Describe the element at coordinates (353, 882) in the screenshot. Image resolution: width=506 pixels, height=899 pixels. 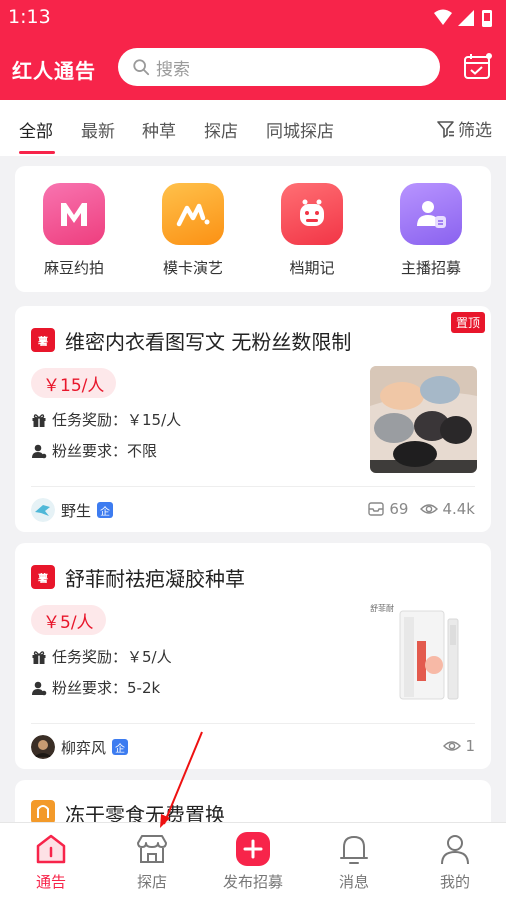
I see `nav-label: 消息` at that location.